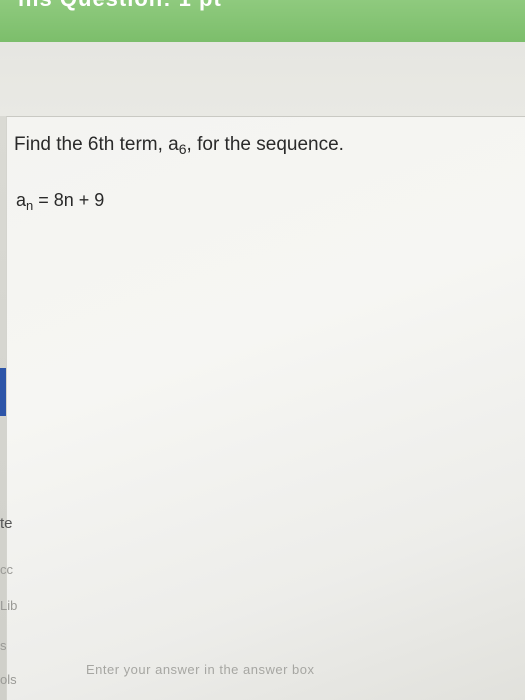 The width and height of the screenshot is (525, 700). Describe the element at coordinates (6, 569) in the screenshot. I see `sidebar-item-cc: cc` at that location.